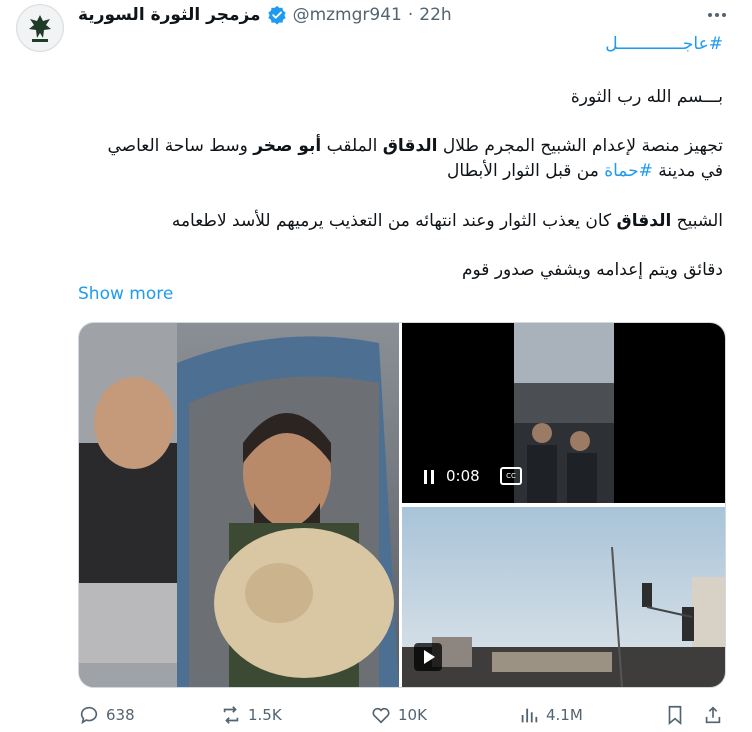  Describe the element at coordinates (463, 476) in the screenshot. I see `video-time: 0:08` at that location.